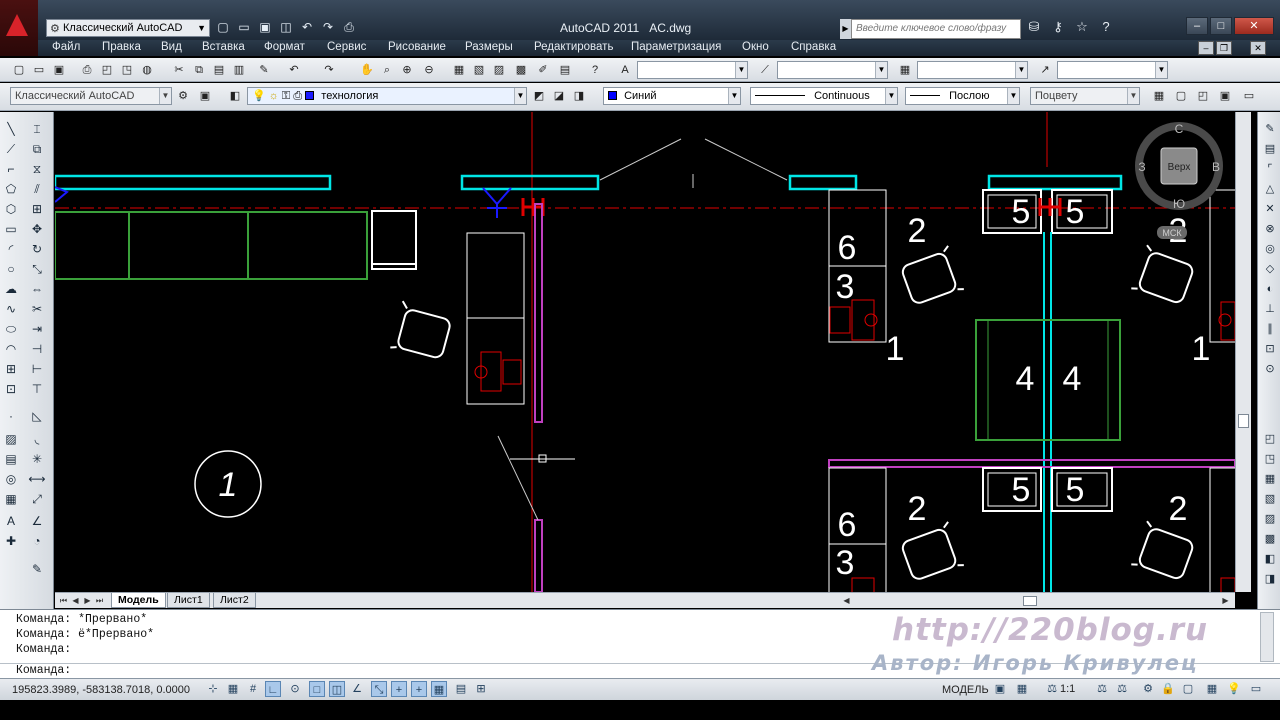  Describe the element at coordinates (1224, 48) in the screenshot. I see `doc-restore-button: ❐` at that location.